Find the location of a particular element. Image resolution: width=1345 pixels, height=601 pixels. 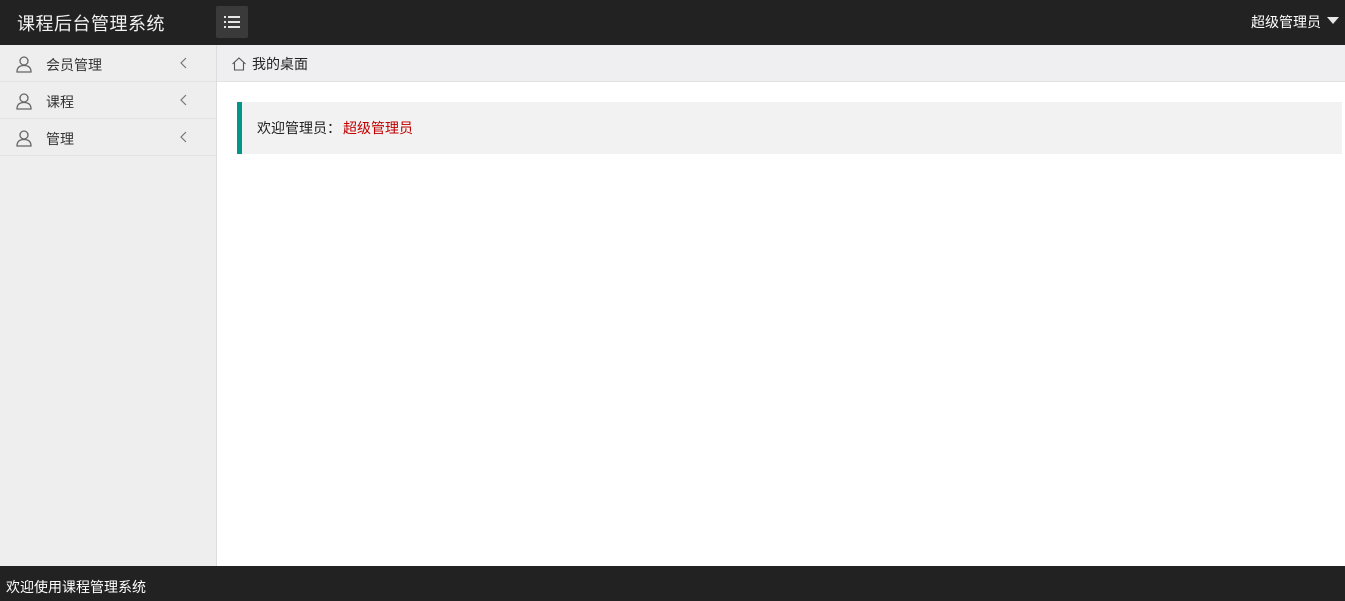

sidebar-item-management: 管理 is located at coordinates (108, 137).